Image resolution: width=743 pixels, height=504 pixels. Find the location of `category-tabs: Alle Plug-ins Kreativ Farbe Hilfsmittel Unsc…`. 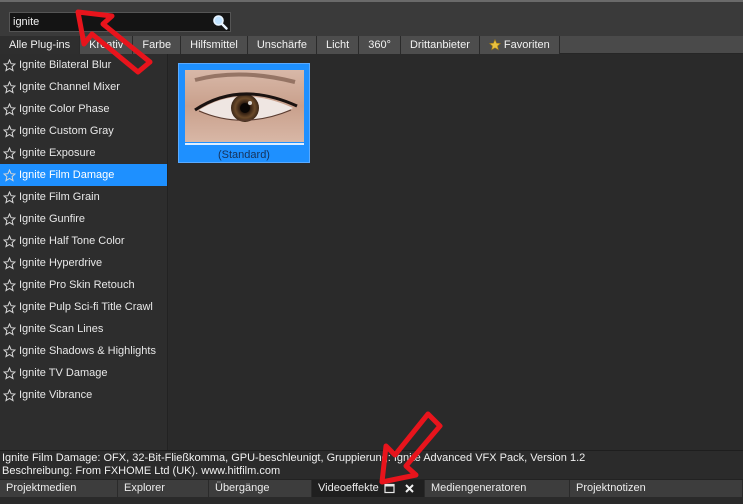

category-tabs: Alle Plug-ins Kreativ Farbe Hilfsmittel Unsc… is located at coordinates (371, 45).